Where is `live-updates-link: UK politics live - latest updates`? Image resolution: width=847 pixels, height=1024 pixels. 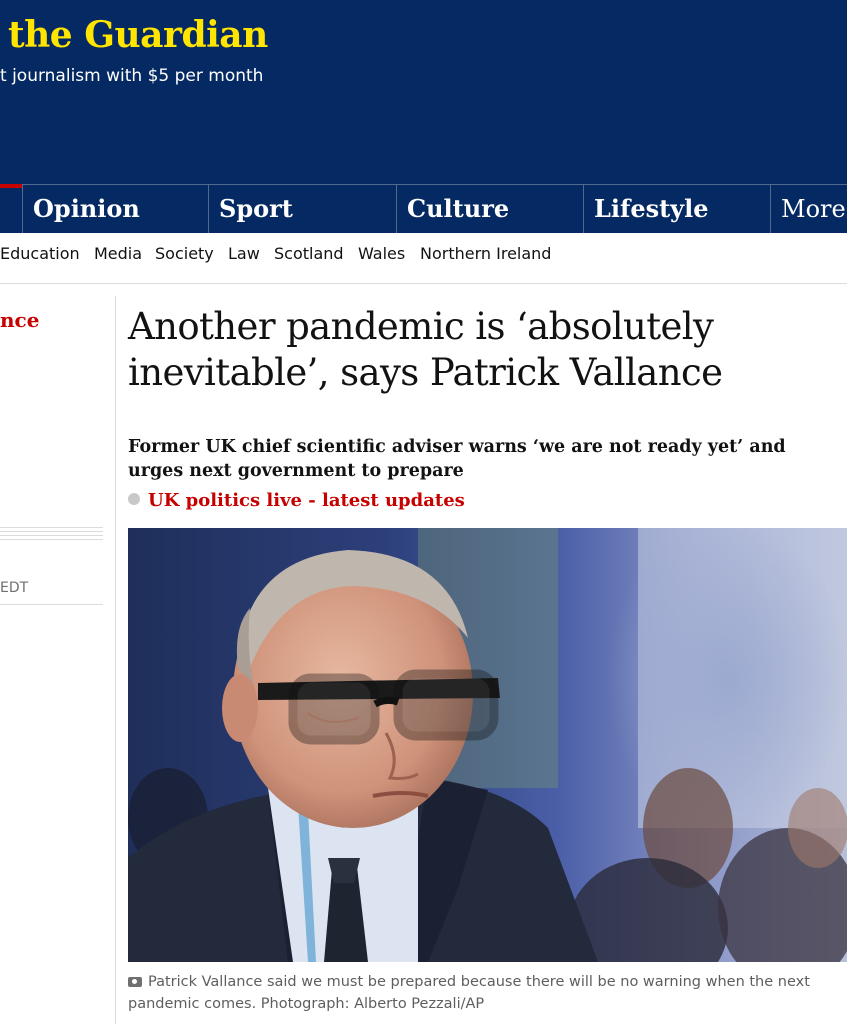
live-updates-link: UK politics live - latest updates is located at coordinates (296, 500).